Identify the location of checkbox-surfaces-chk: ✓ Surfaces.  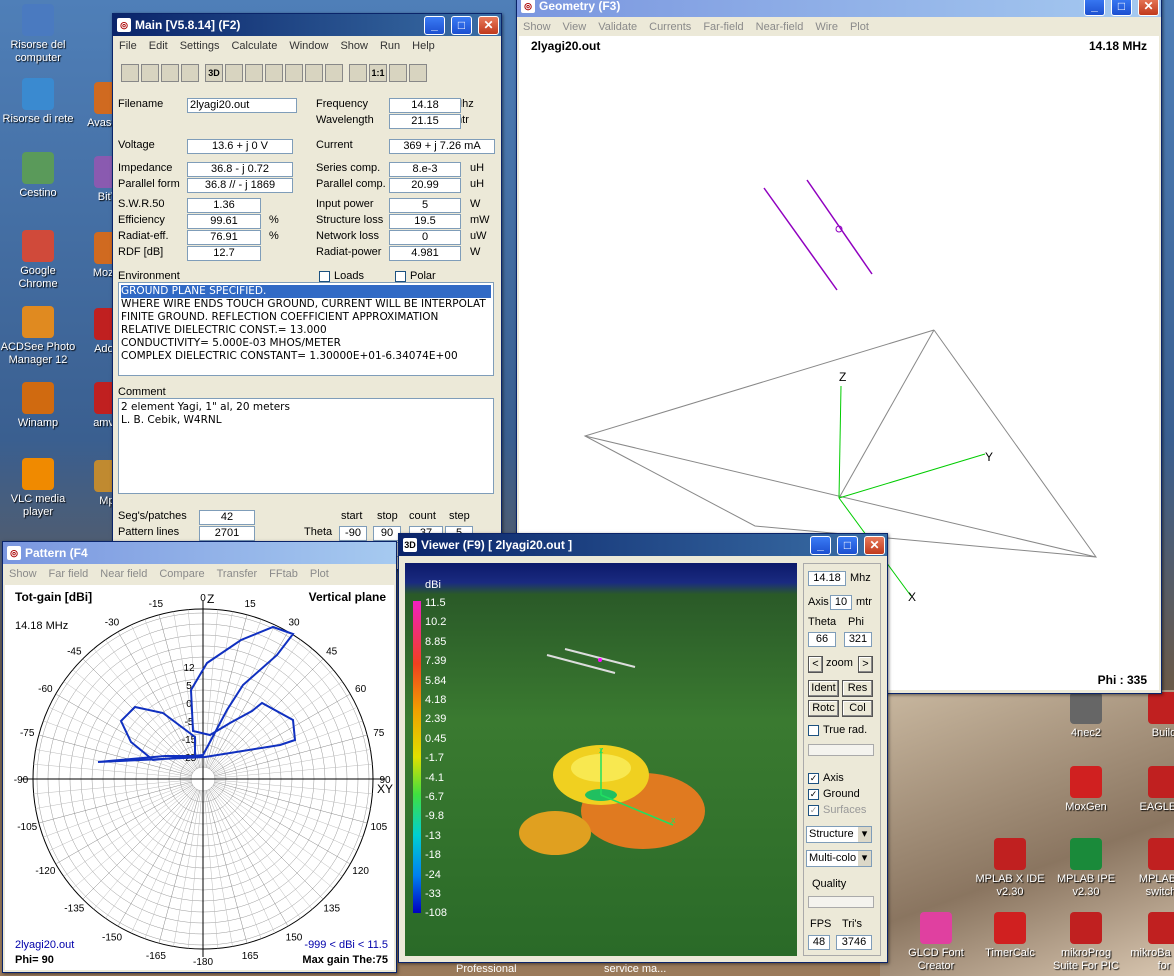
(837, 810).